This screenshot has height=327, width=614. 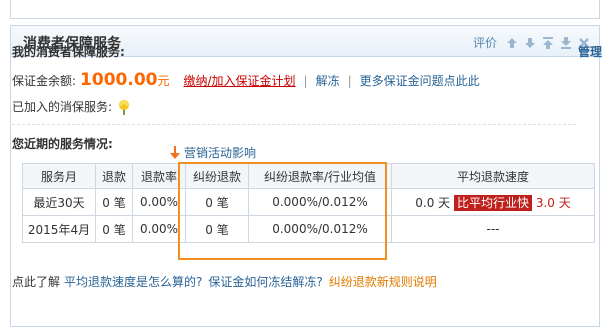 I want to click on col-refund: 退款, so click(x=114, y=176).